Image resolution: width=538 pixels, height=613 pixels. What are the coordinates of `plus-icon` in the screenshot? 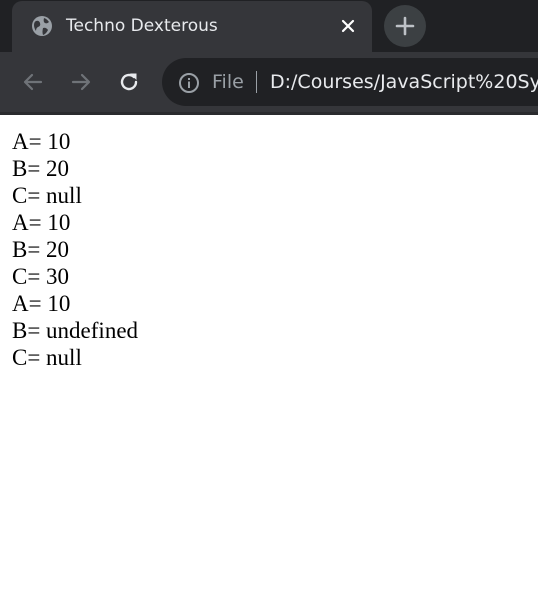 It's located at (405, 26).